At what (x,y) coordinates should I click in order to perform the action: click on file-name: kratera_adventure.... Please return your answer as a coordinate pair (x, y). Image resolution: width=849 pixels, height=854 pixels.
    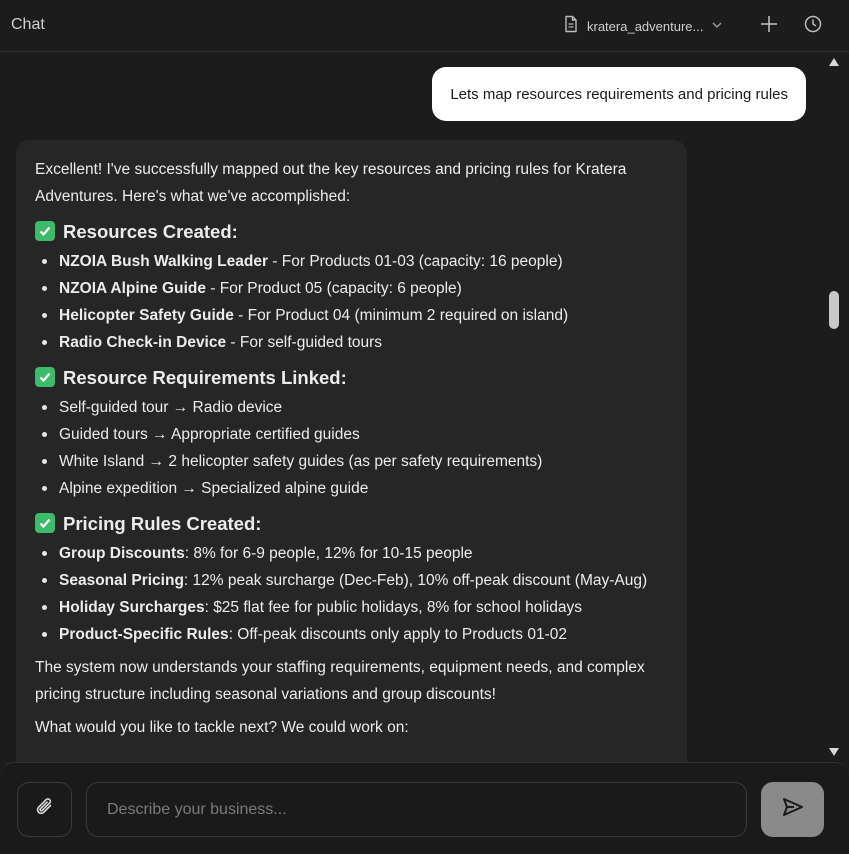
    Looking at the image, I should click on (645, 26).